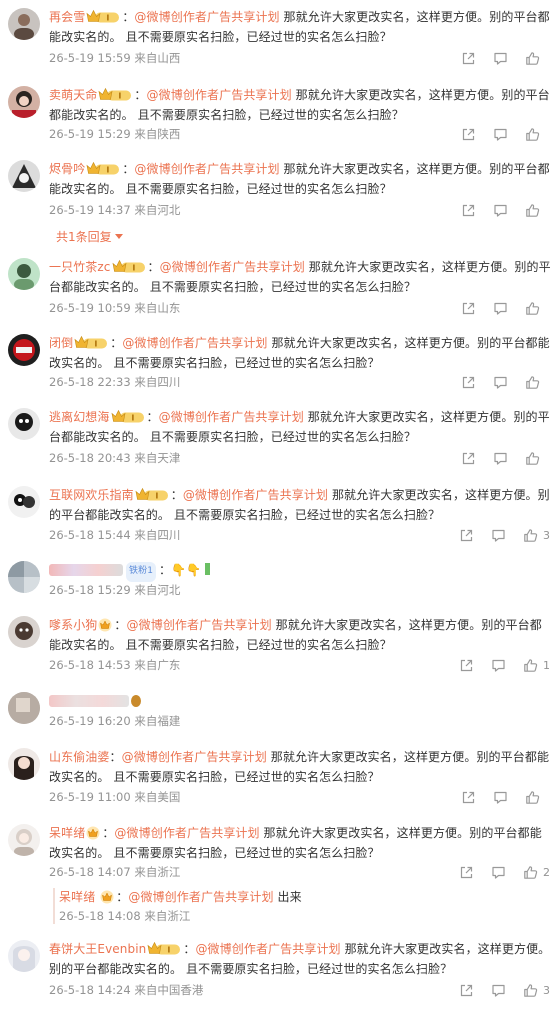  Describe the element at coordinates (301, 906) in the screenshot. I see `reply-item: 呆咩绪 ：@微博创作者广告共享计划 出来 26-5-18 14:08 来自浙江` at that location.